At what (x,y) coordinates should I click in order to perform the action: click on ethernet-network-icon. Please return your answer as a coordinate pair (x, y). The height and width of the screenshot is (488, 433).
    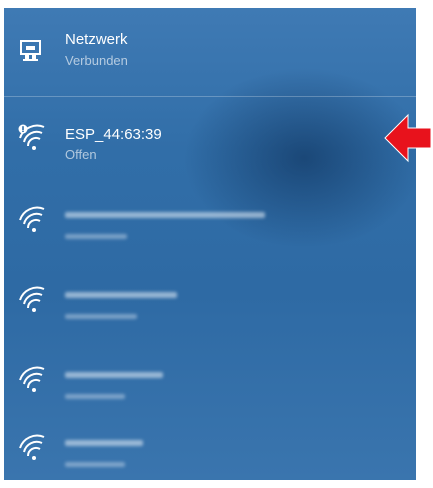
    Looking at the image, I should click on (30, 50).